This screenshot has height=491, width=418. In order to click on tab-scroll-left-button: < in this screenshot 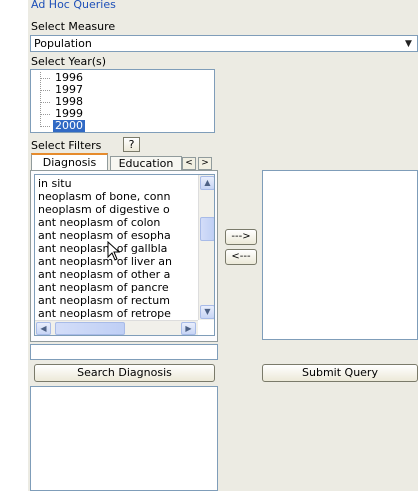, I will do `click(189, 163)`.